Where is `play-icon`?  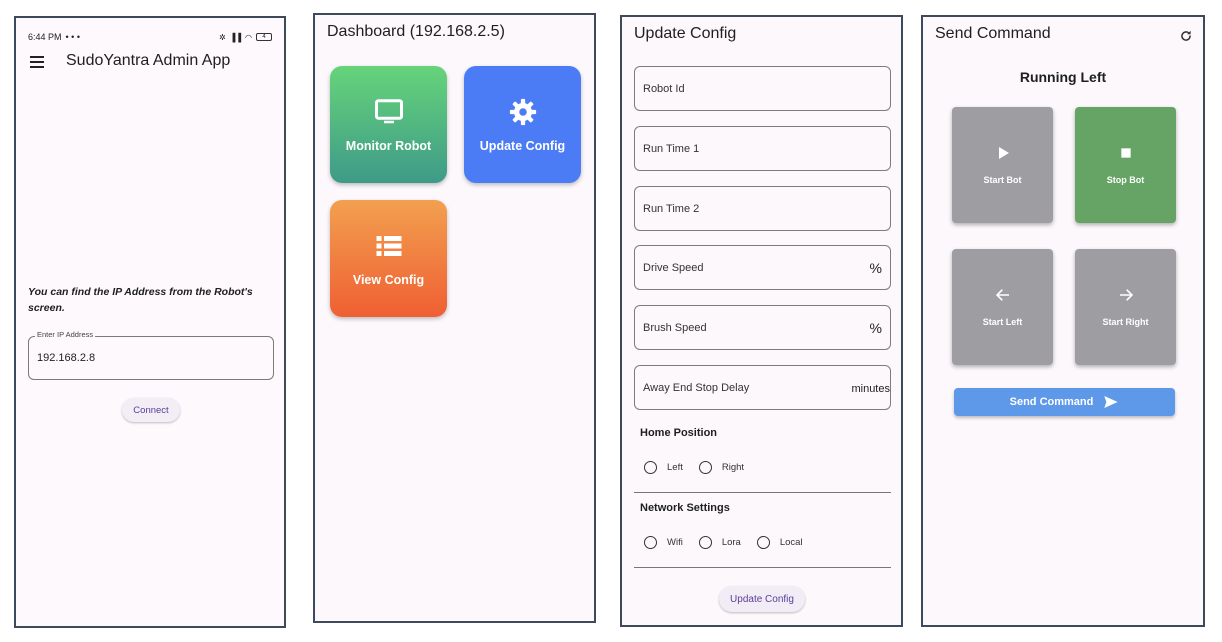 play-icon is located at coordinates (1003, 153).